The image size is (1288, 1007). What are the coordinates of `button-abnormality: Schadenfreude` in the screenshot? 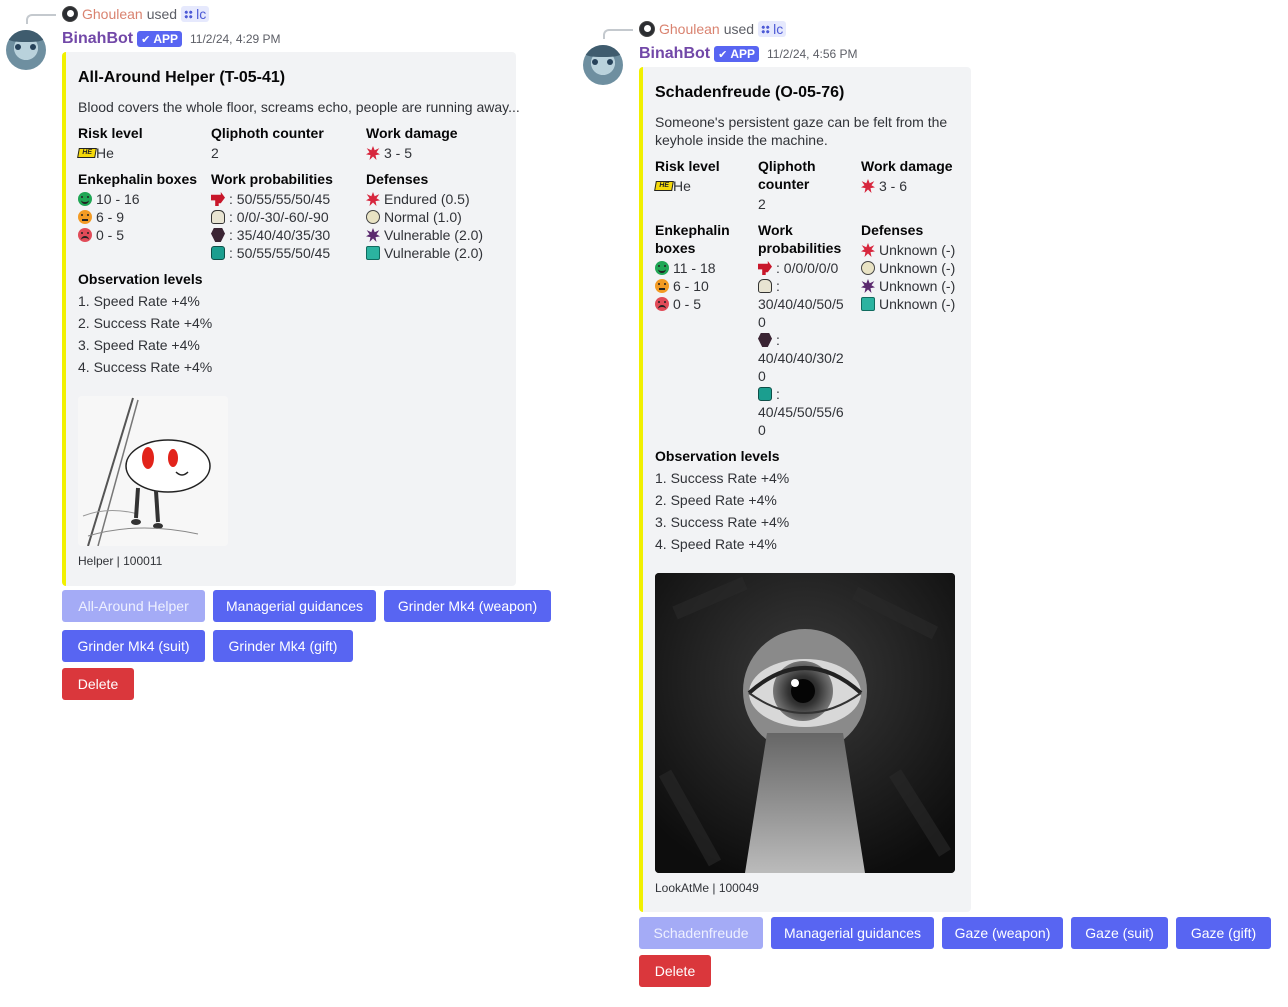 It's located at (701, 933).